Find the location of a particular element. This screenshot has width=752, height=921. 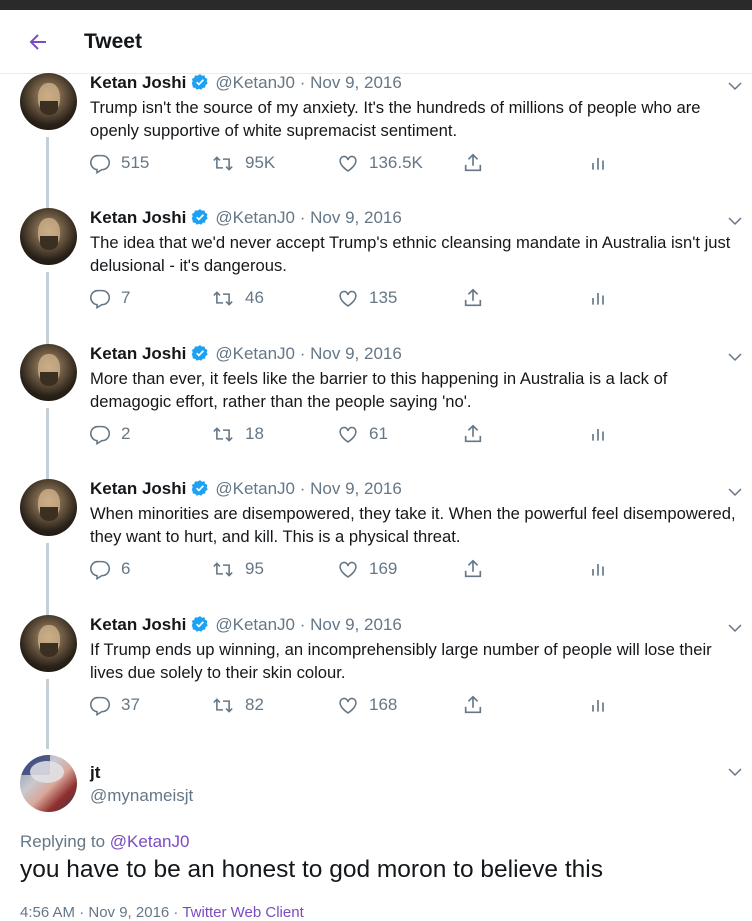

author-handle: @mynameisjt is located at coordinates (141, 796).